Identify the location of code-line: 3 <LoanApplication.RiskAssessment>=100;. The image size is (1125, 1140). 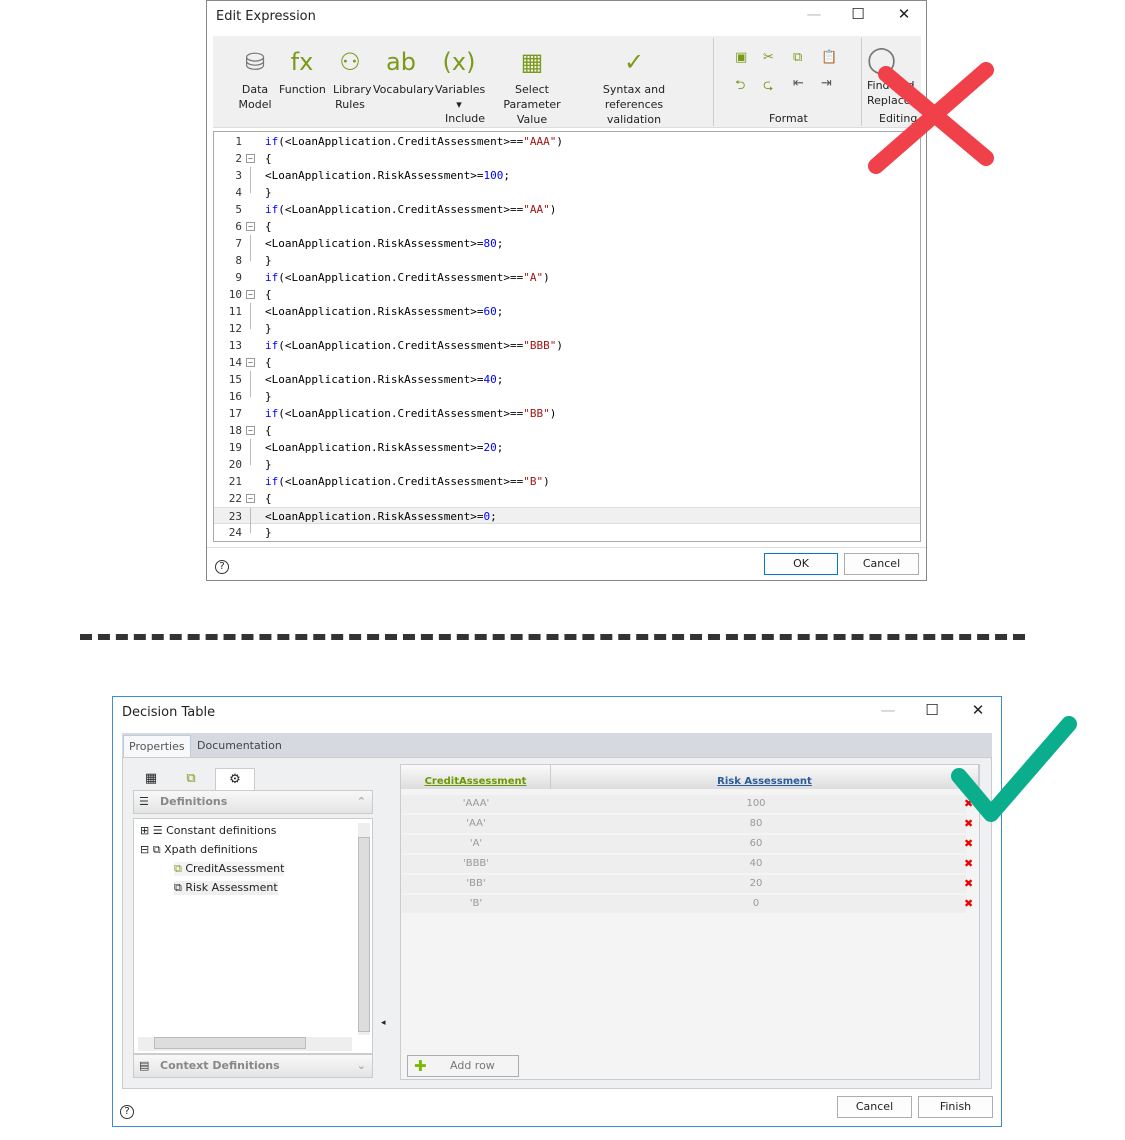
(567, 175).